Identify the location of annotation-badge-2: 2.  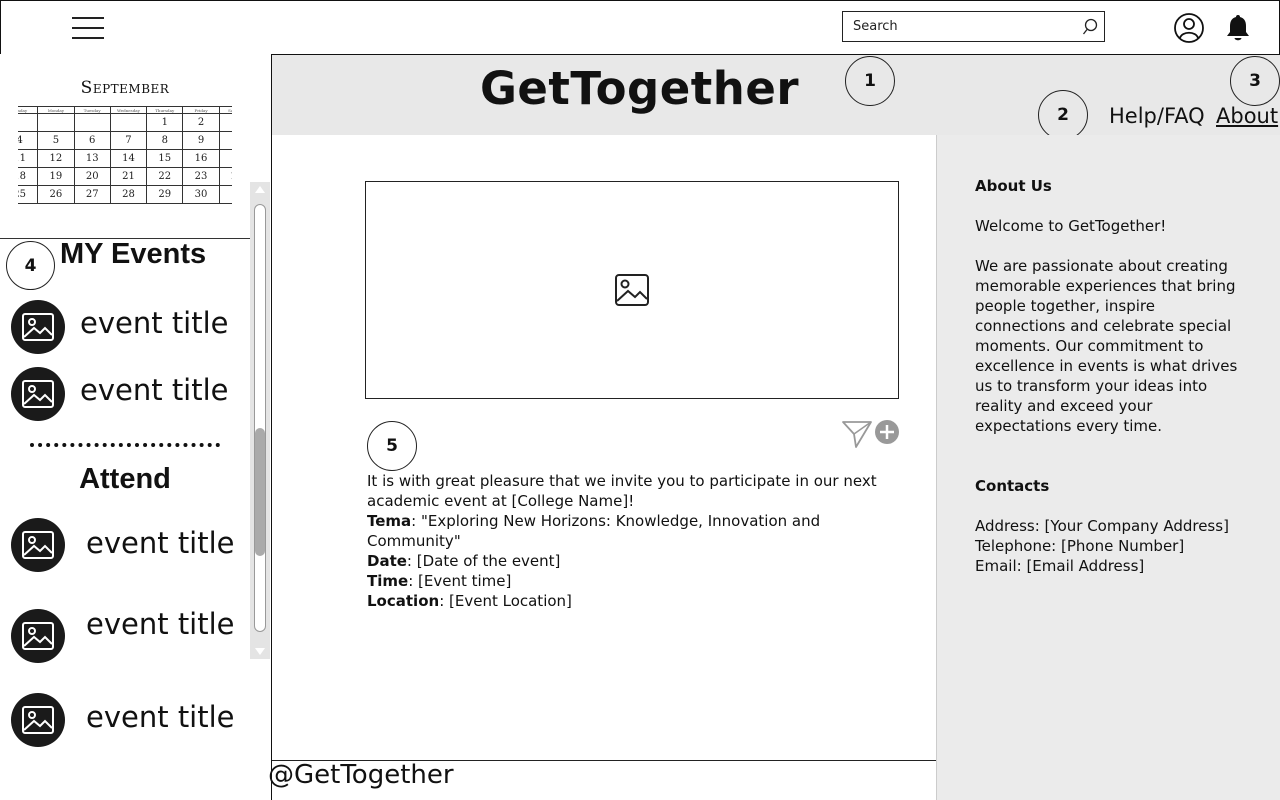
(1063, 115).